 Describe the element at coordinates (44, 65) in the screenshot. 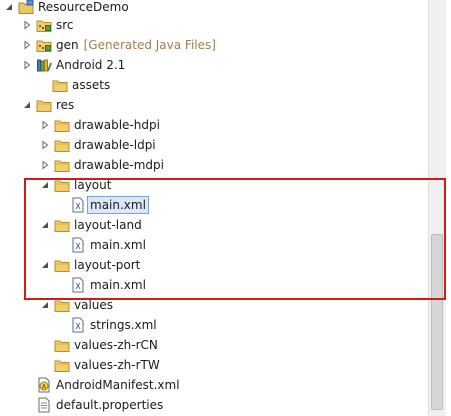

I see `library-icon` at that location.